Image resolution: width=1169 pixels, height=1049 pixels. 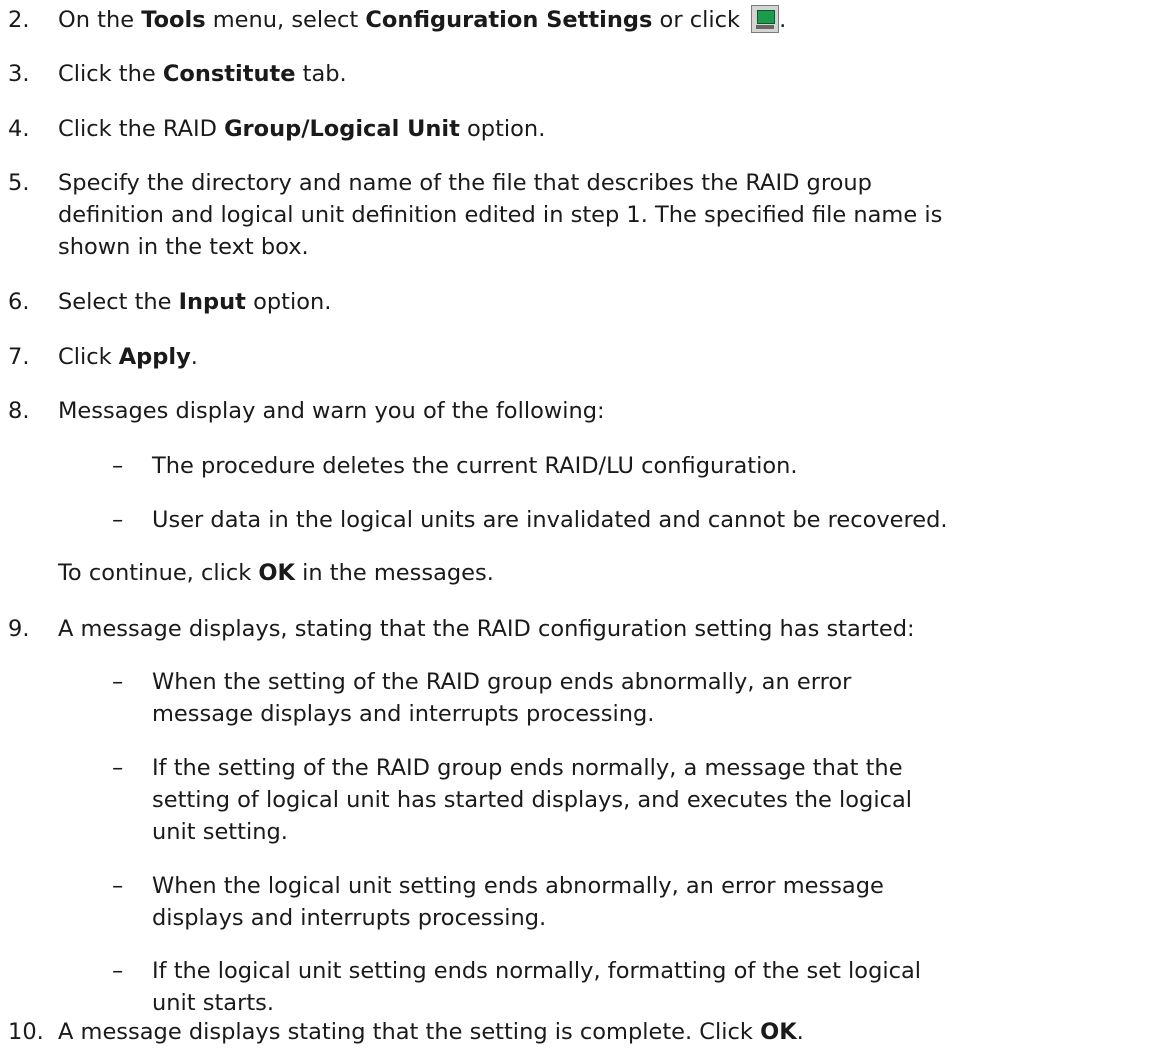 I want to click on step-number: 5., so click(x=19, y=183).